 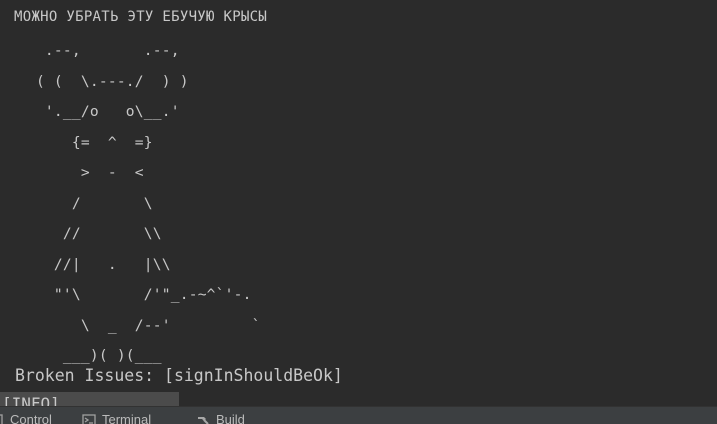 I want to click on tab-build: Build, so click(x=220, y=418).